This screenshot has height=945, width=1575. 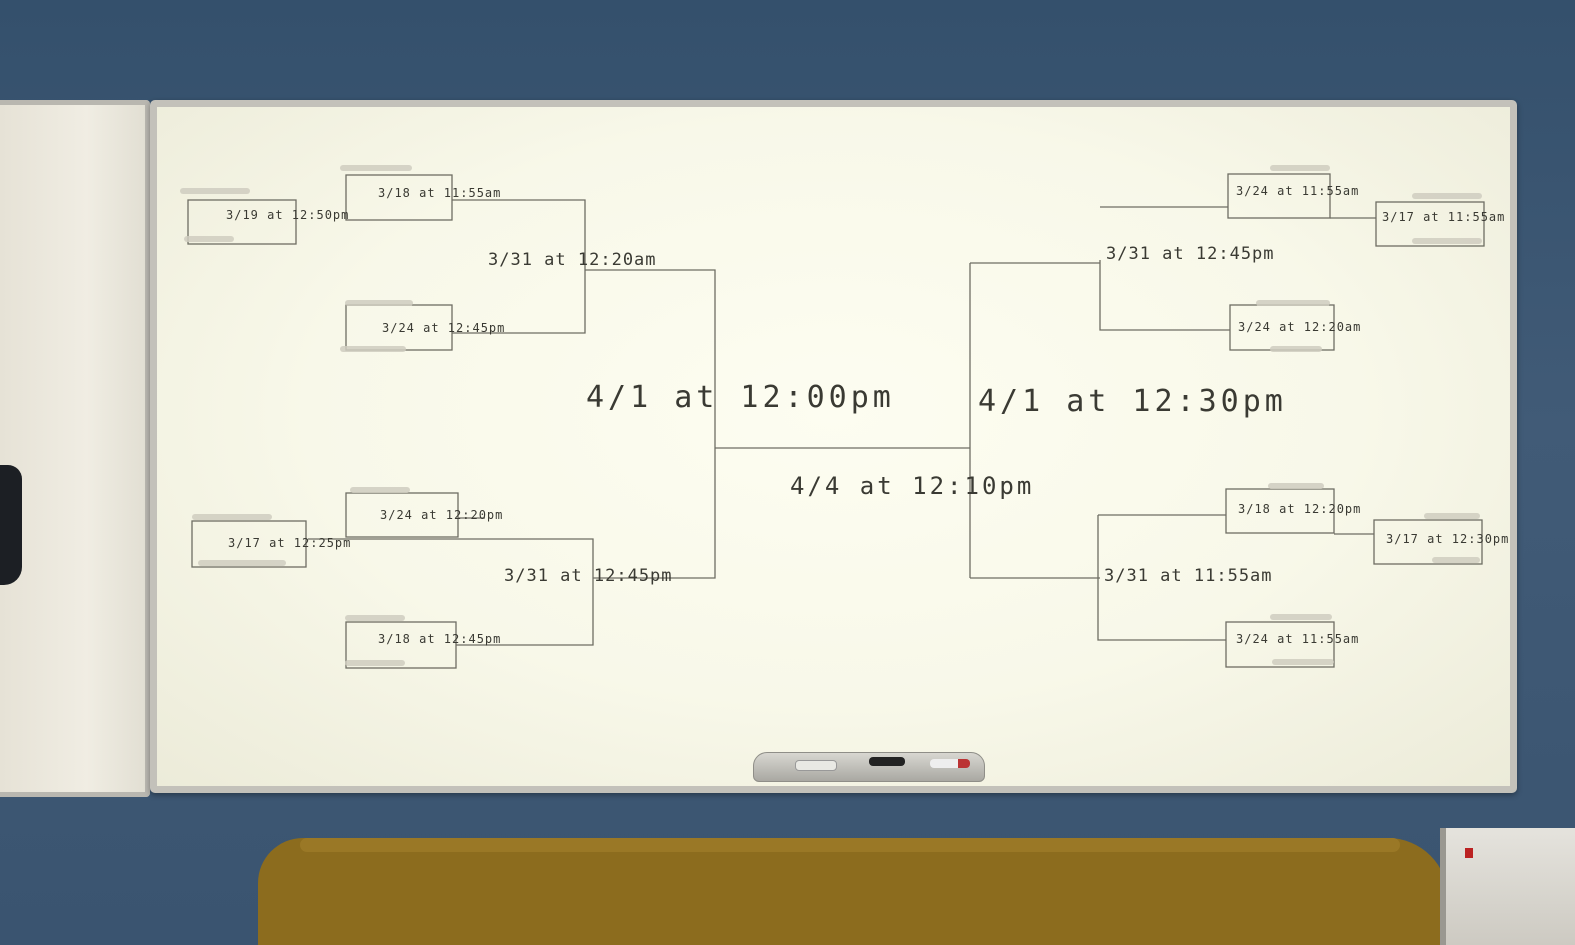 I want to click on match-left-r1d: 3/17 at 12:25pm, so click(x=290, y=543).